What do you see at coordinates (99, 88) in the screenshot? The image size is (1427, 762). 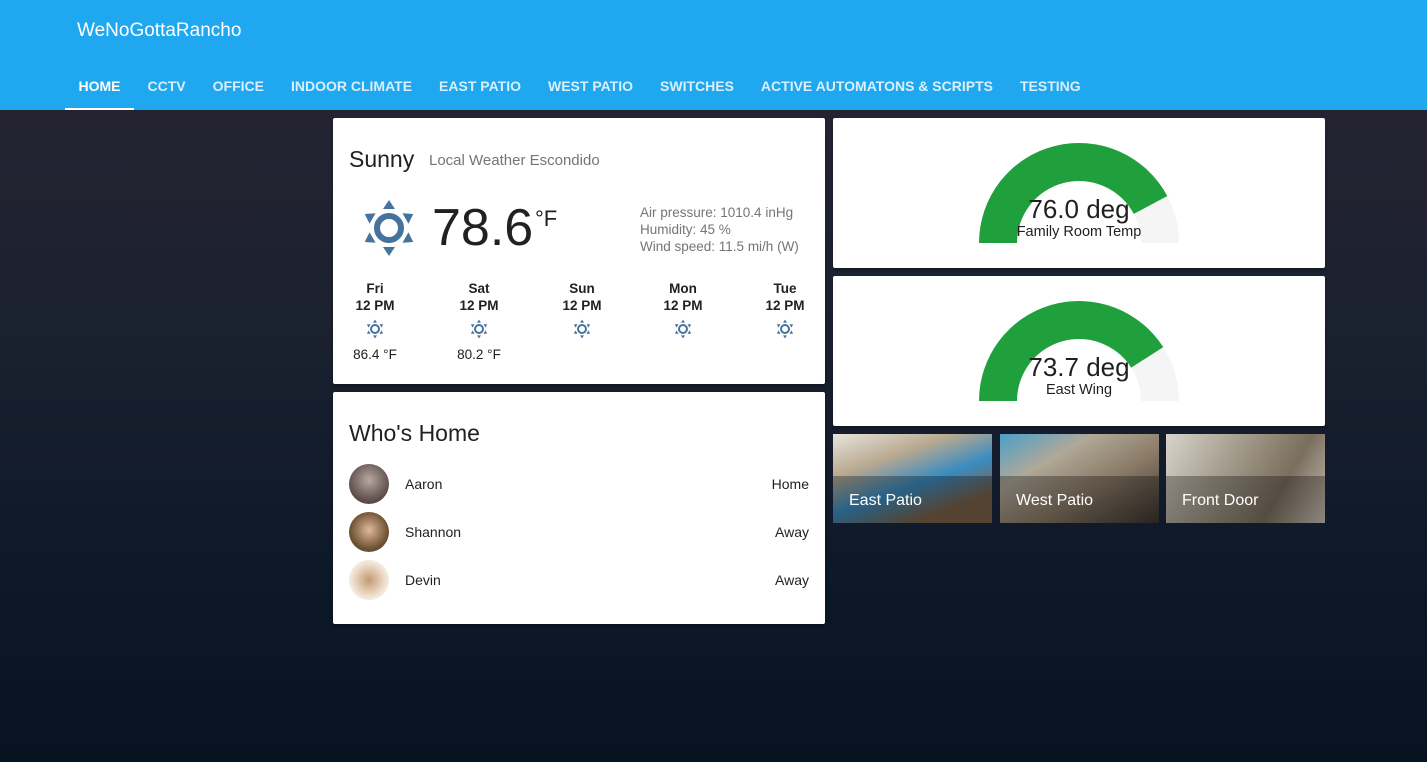 I see `tab-home: HOME` at bounding box center [99, 88].